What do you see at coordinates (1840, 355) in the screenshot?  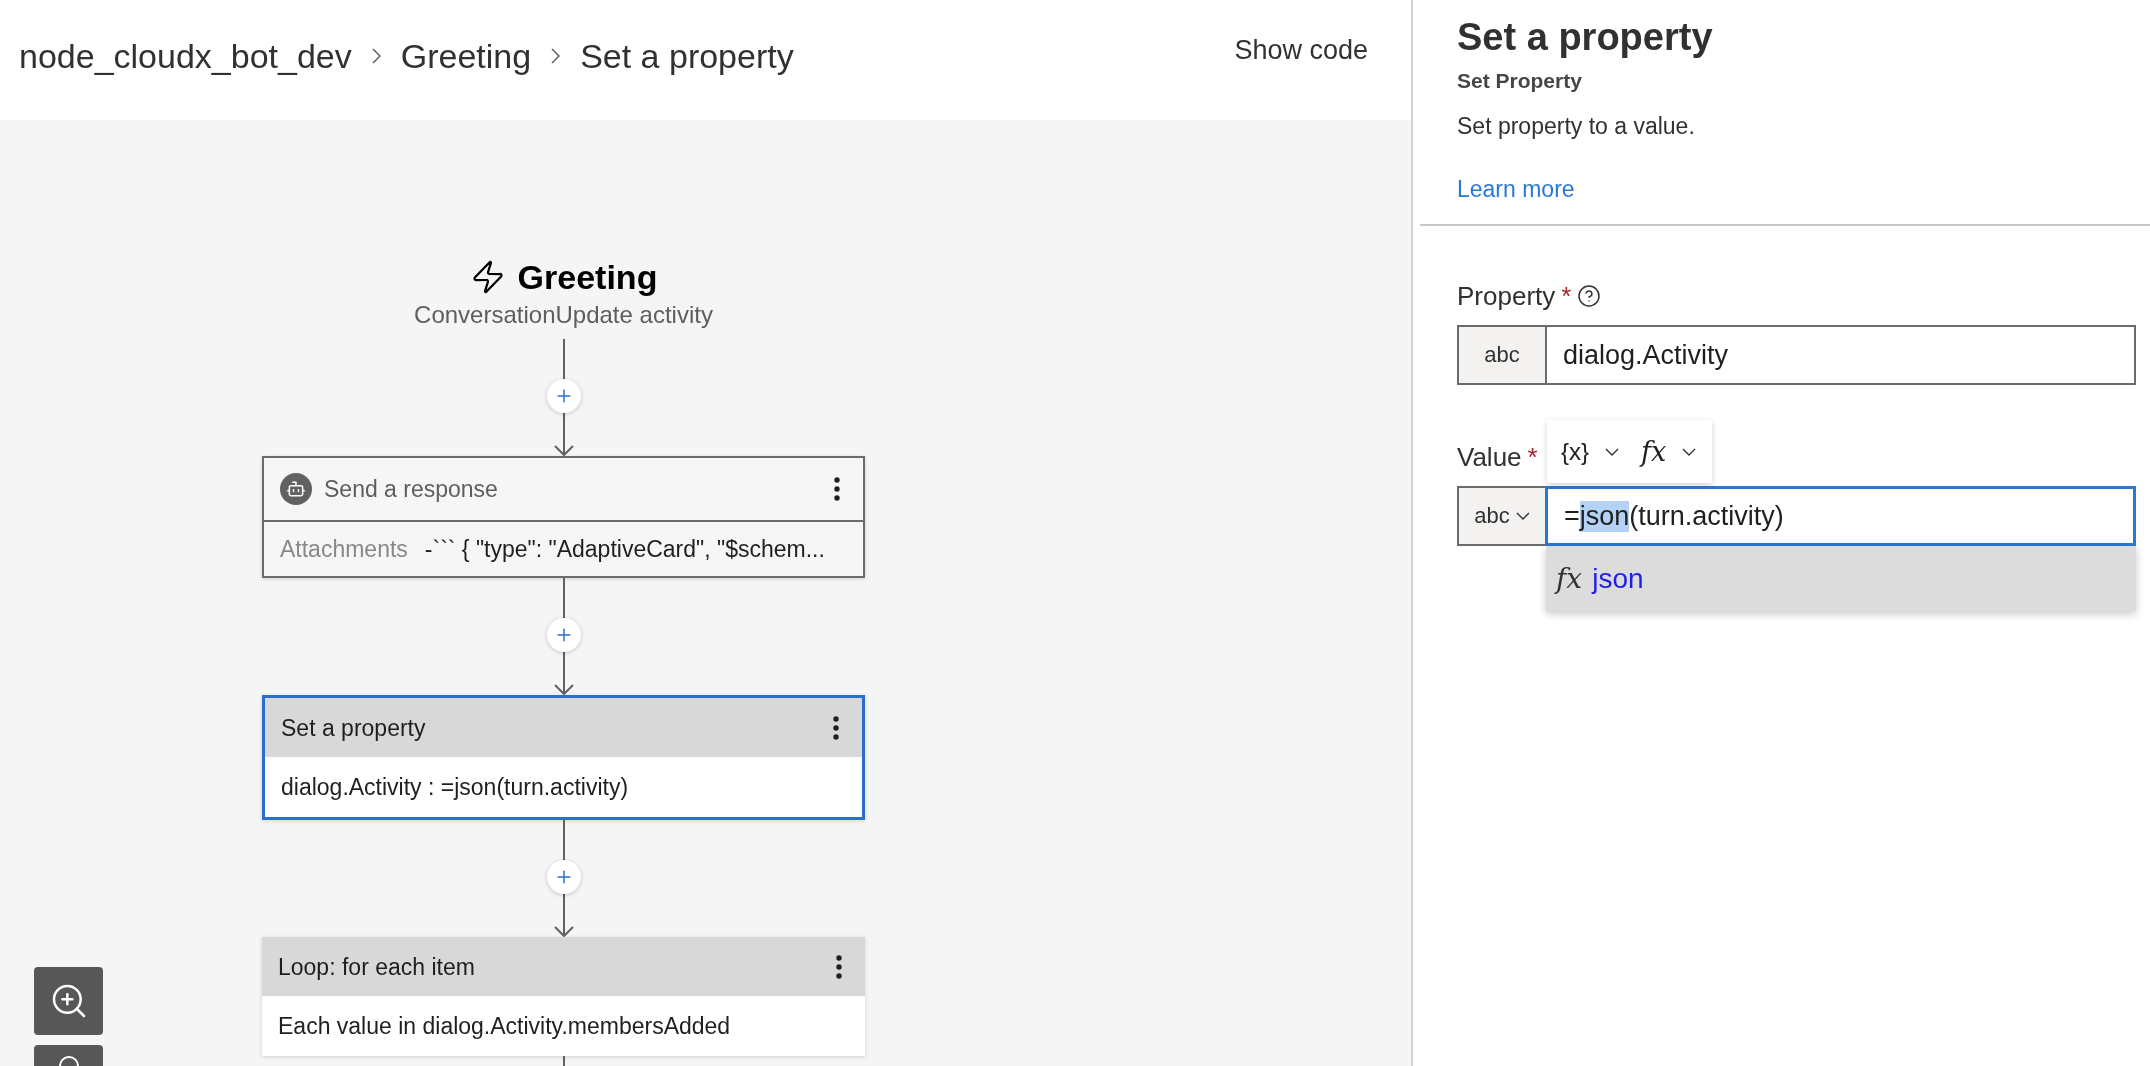 I see `input-field: dialog.Activity` at bounding box center [1840, 355].